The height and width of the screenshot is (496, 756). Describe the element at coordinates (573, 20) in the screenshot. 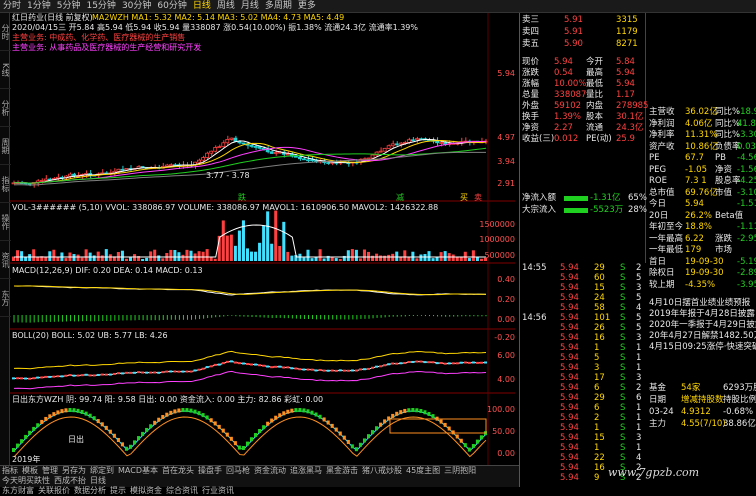

I see `book-price: 5.91` at that location.